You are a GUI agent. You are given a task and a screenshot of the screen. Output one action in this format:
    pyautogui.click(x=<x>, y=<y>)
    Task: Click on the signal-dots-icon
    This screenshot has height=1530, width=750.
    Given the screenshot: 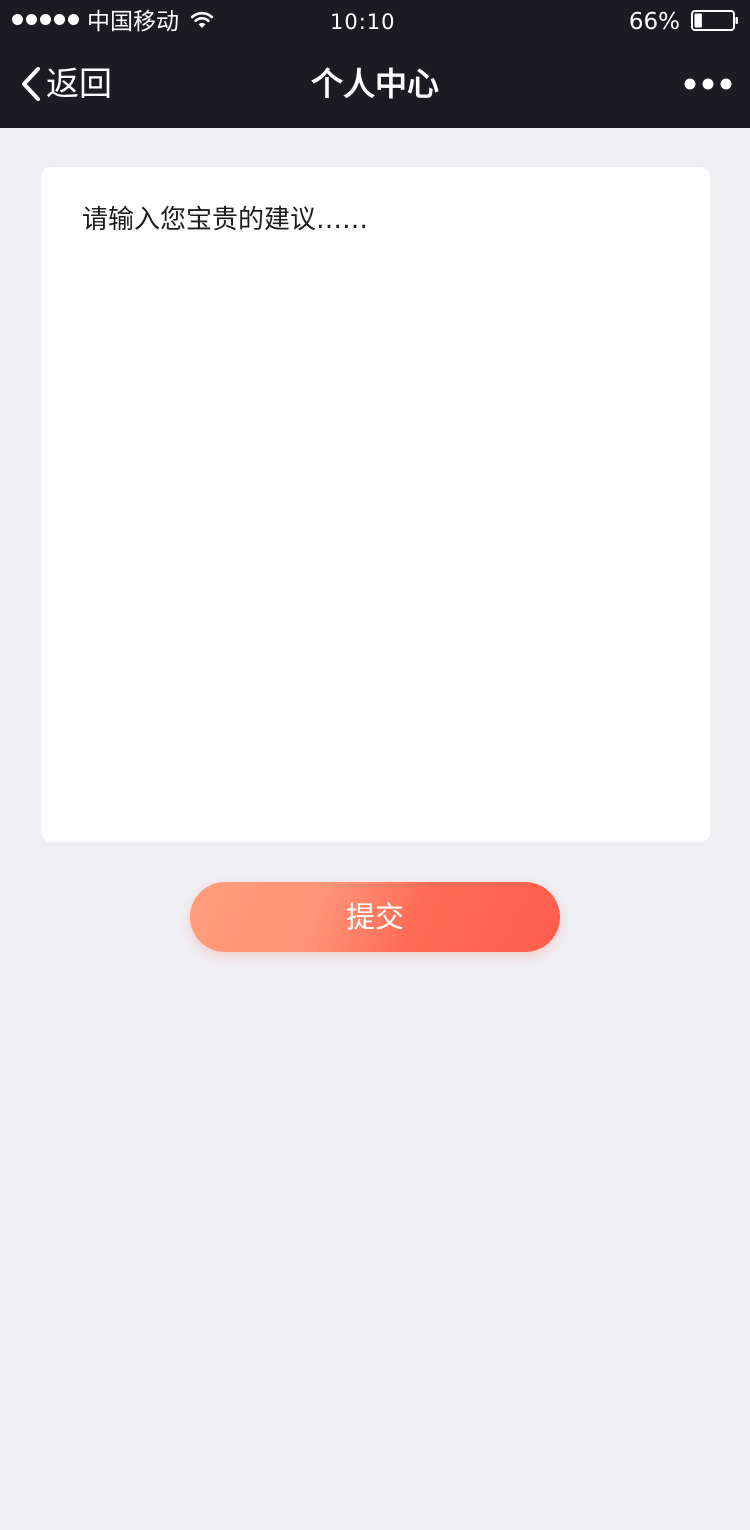 What is the action you would take?
    pyautogui.click(x=45, y=19)
    